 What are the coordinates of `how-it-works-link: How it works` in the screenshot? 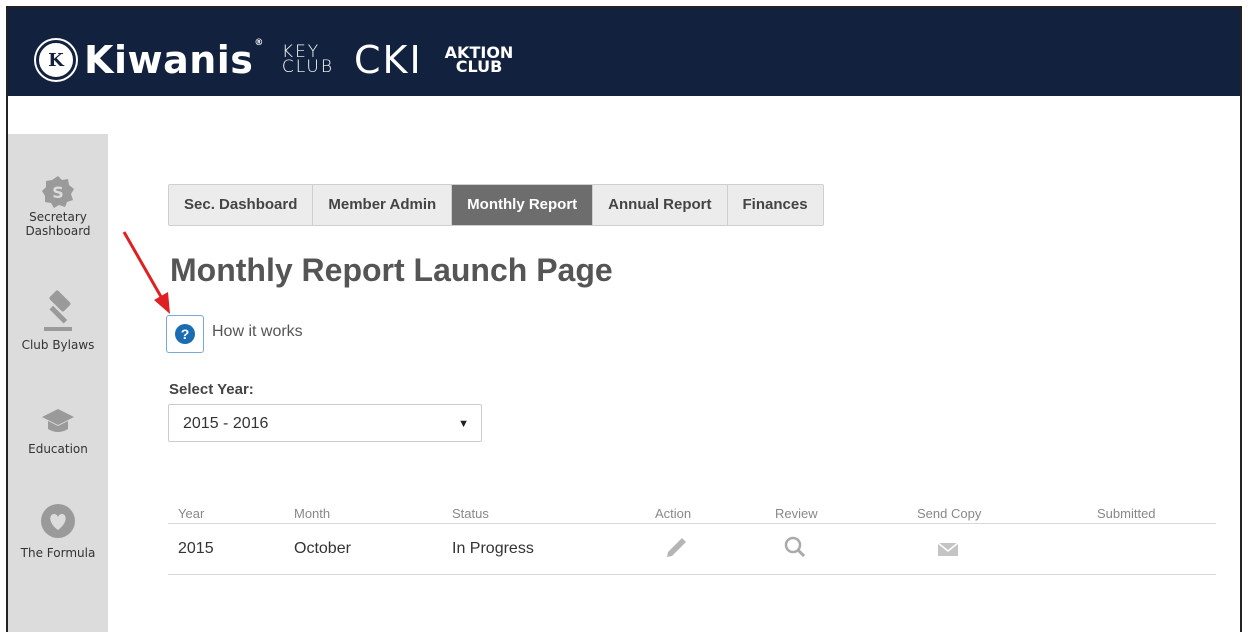 It's located at (257, 332).